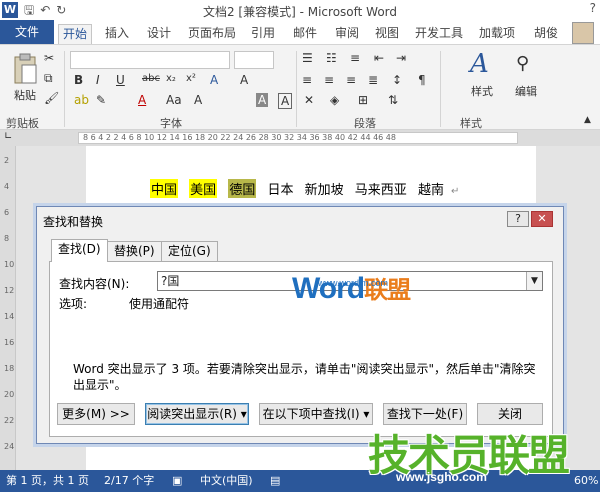  What do you see at coordinates (203, 188) in the screenshot?
I see `highlighted-word: 美国` at bounding box center [203, 188].